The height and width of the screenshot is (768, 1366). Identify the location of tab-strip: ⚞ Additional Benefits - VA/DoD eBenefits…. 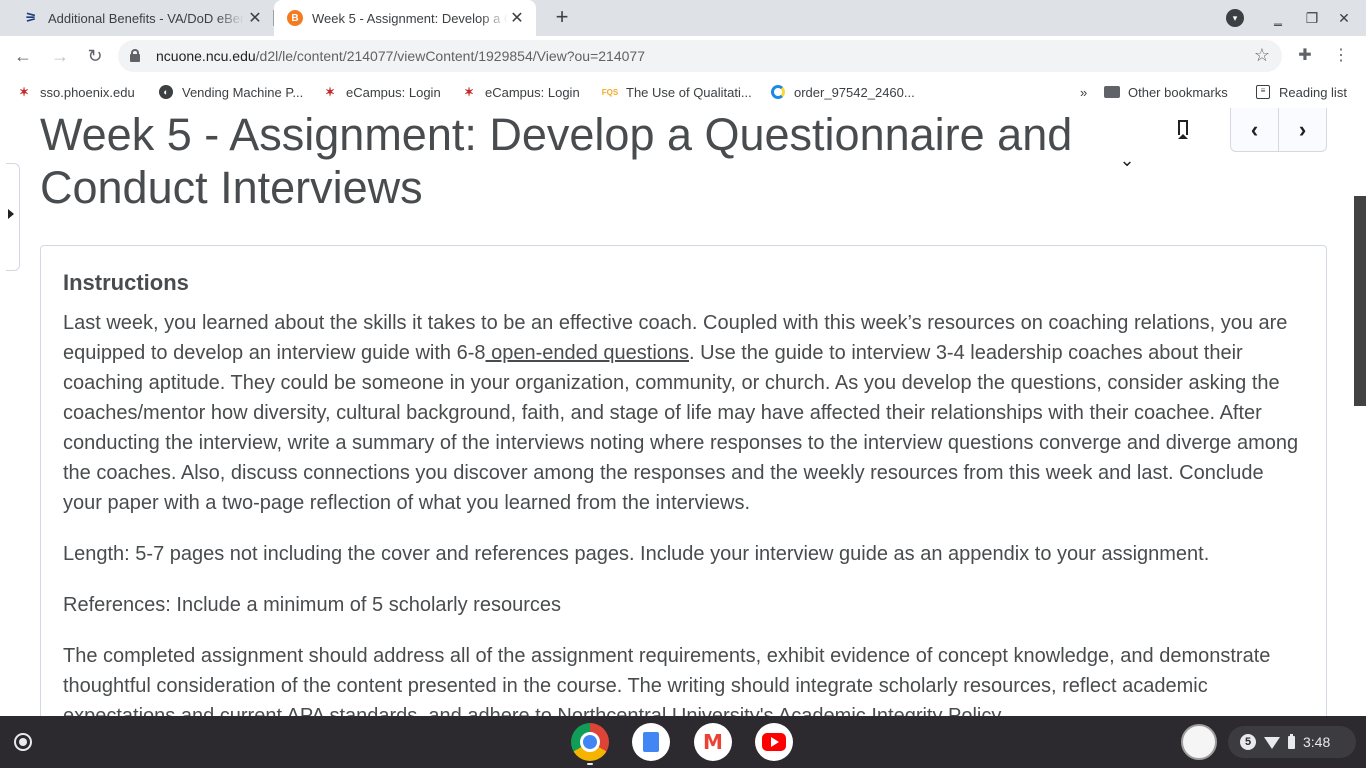
(683, 18).